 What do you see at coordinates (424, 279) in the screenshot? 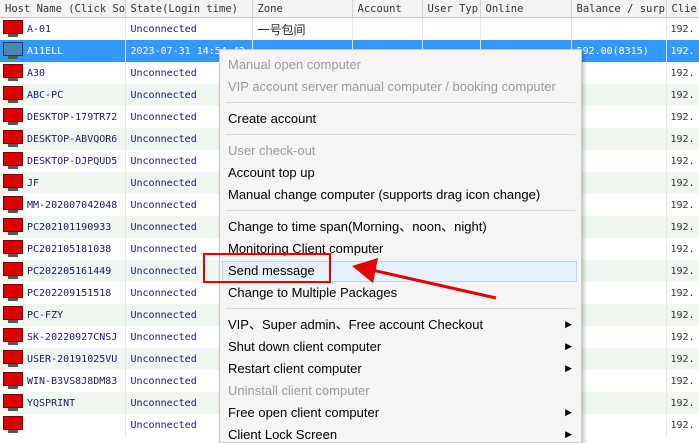
I see `red-arrow-pointer` at bounding box center [424, 279].